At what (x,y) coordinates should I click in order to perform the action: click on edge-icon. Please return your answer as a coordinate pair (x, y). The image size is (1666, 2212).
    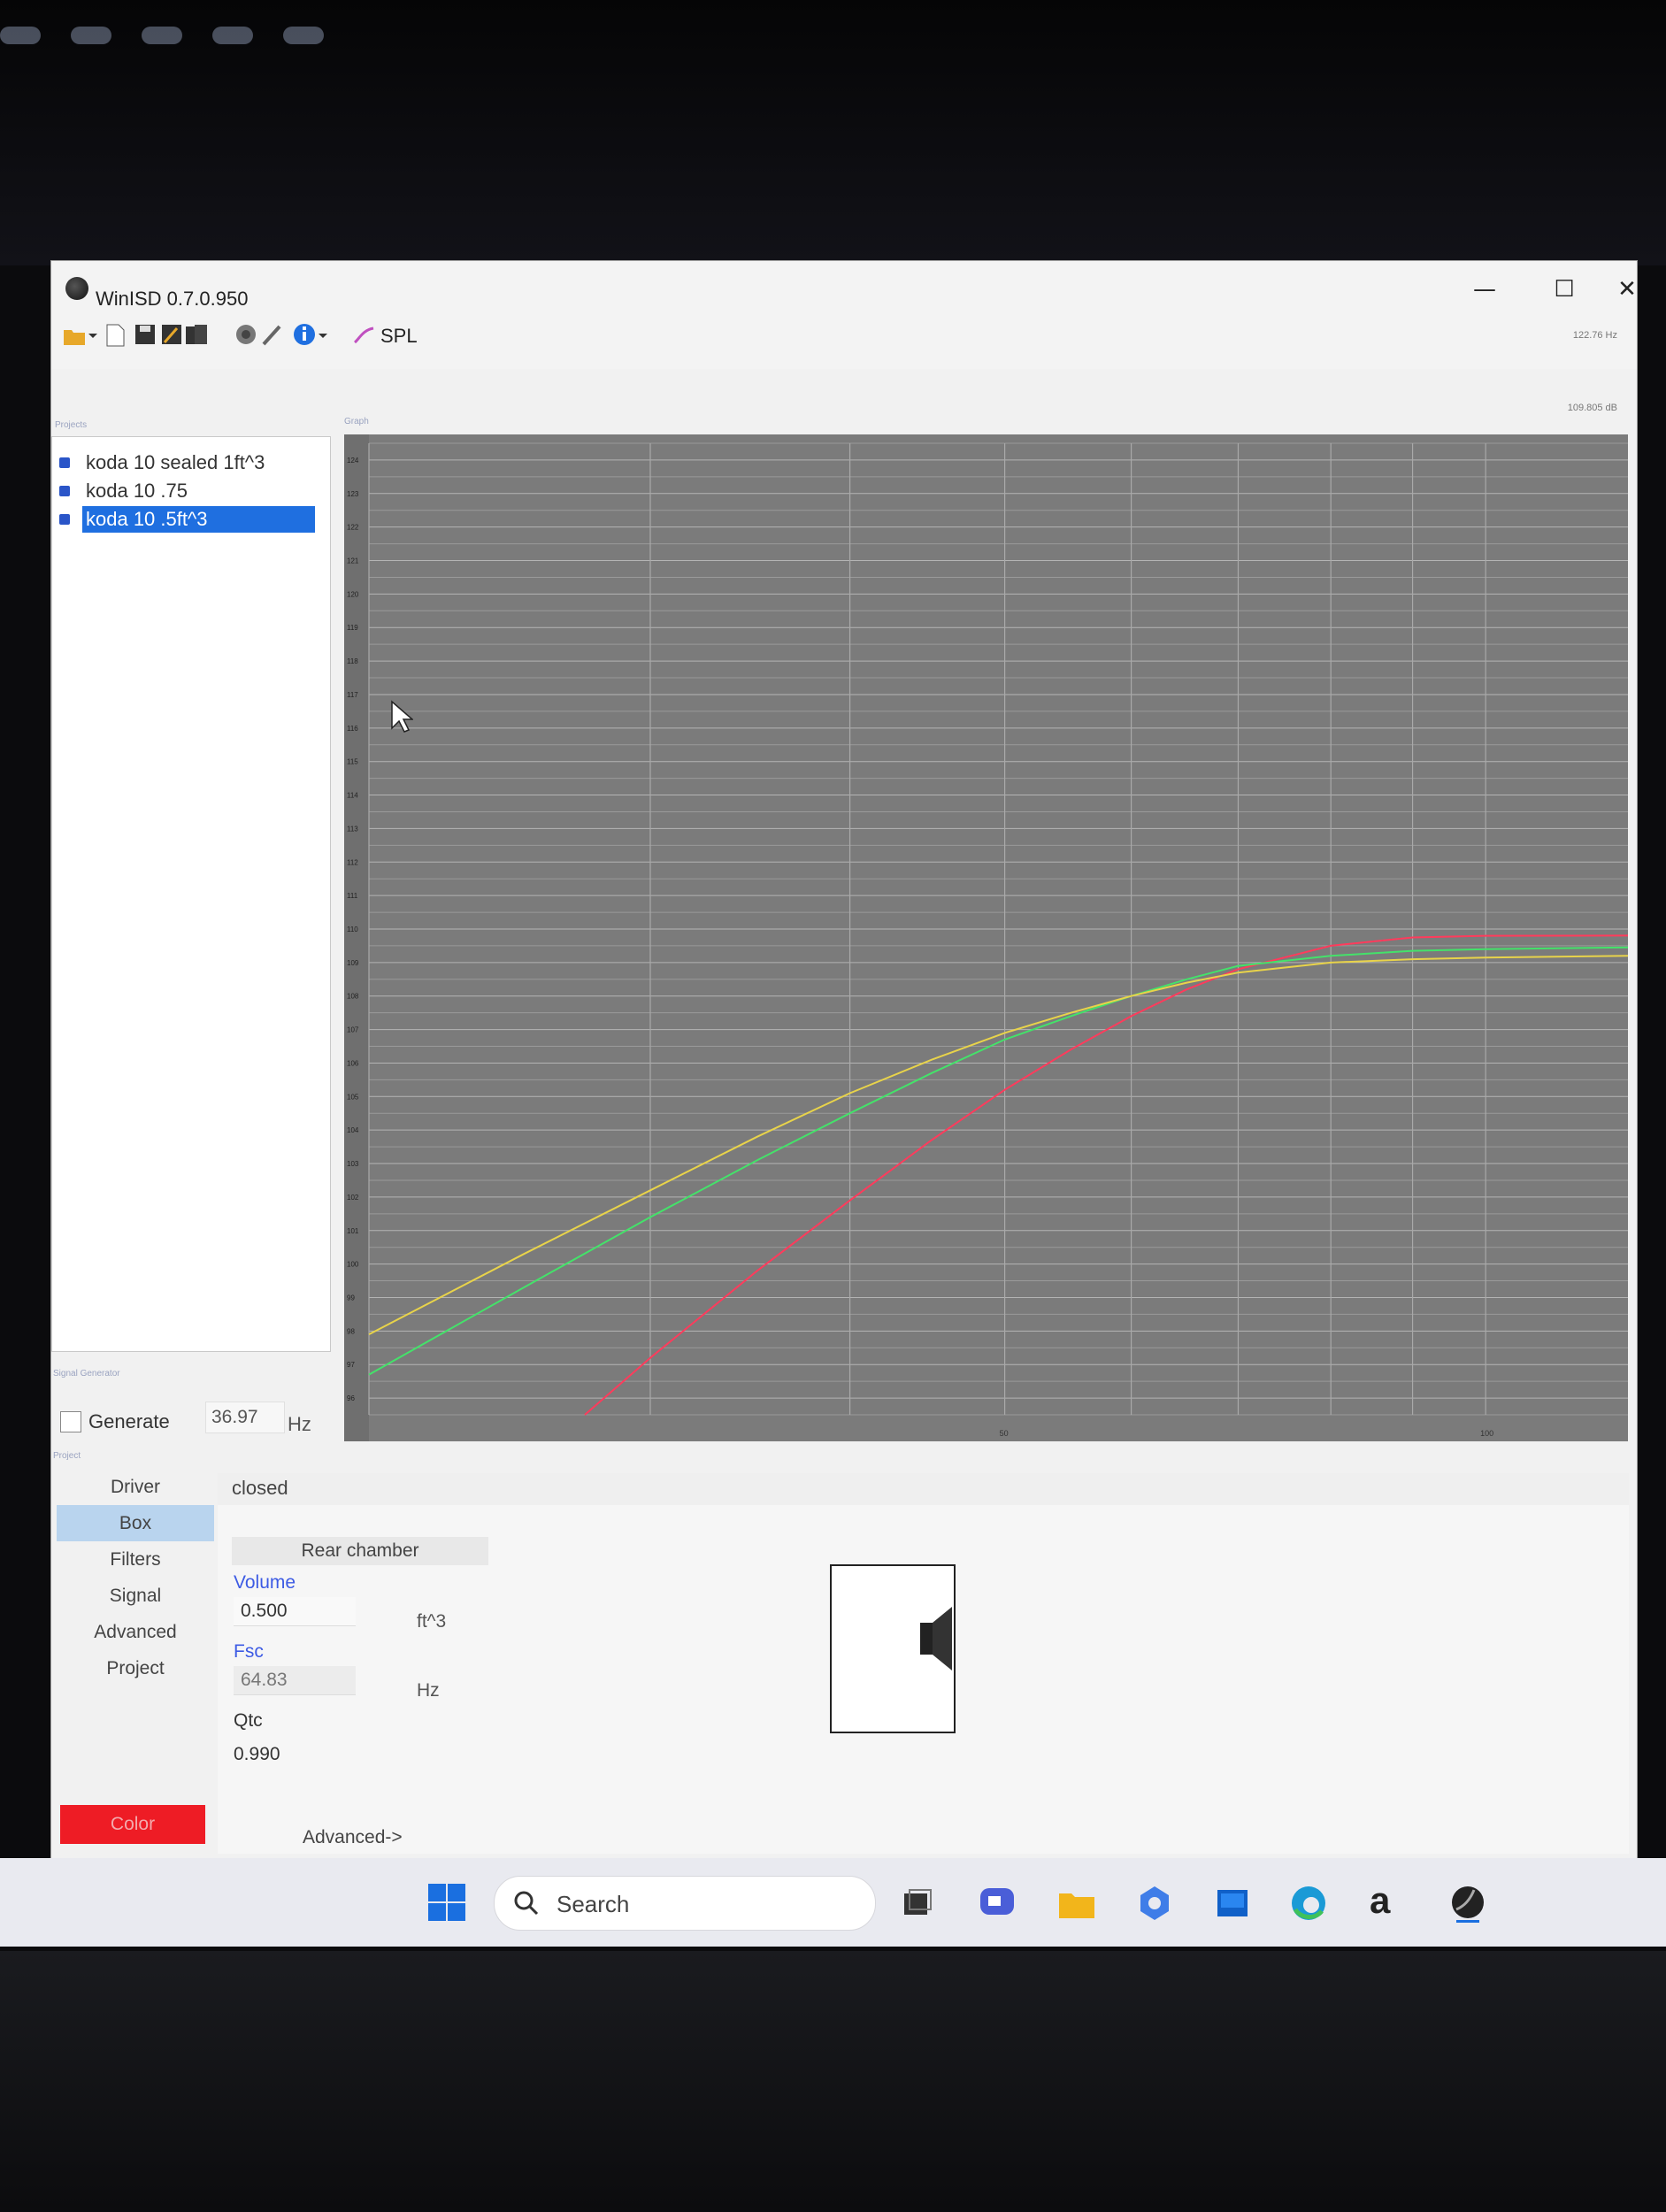
    Looking at the image, I should click on (1308, 1904).